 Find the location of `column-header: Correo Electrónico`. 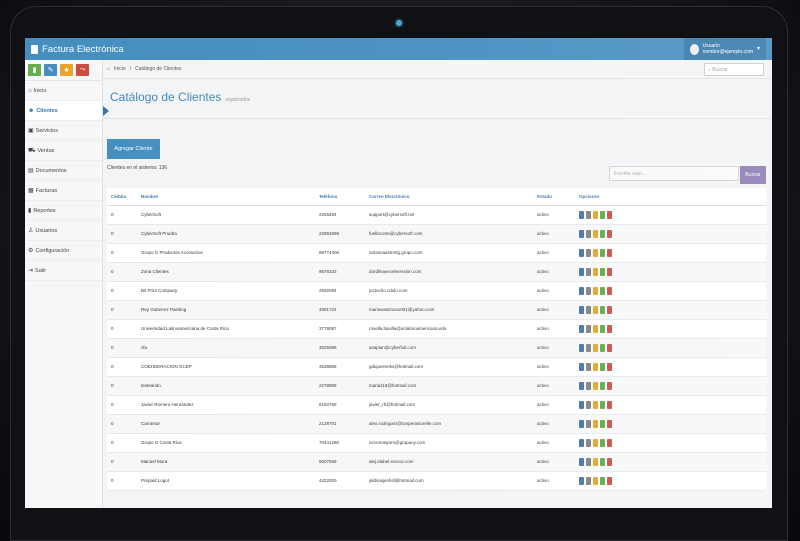

column-header: Correo Electrónico is located at coordinates (449, 197).